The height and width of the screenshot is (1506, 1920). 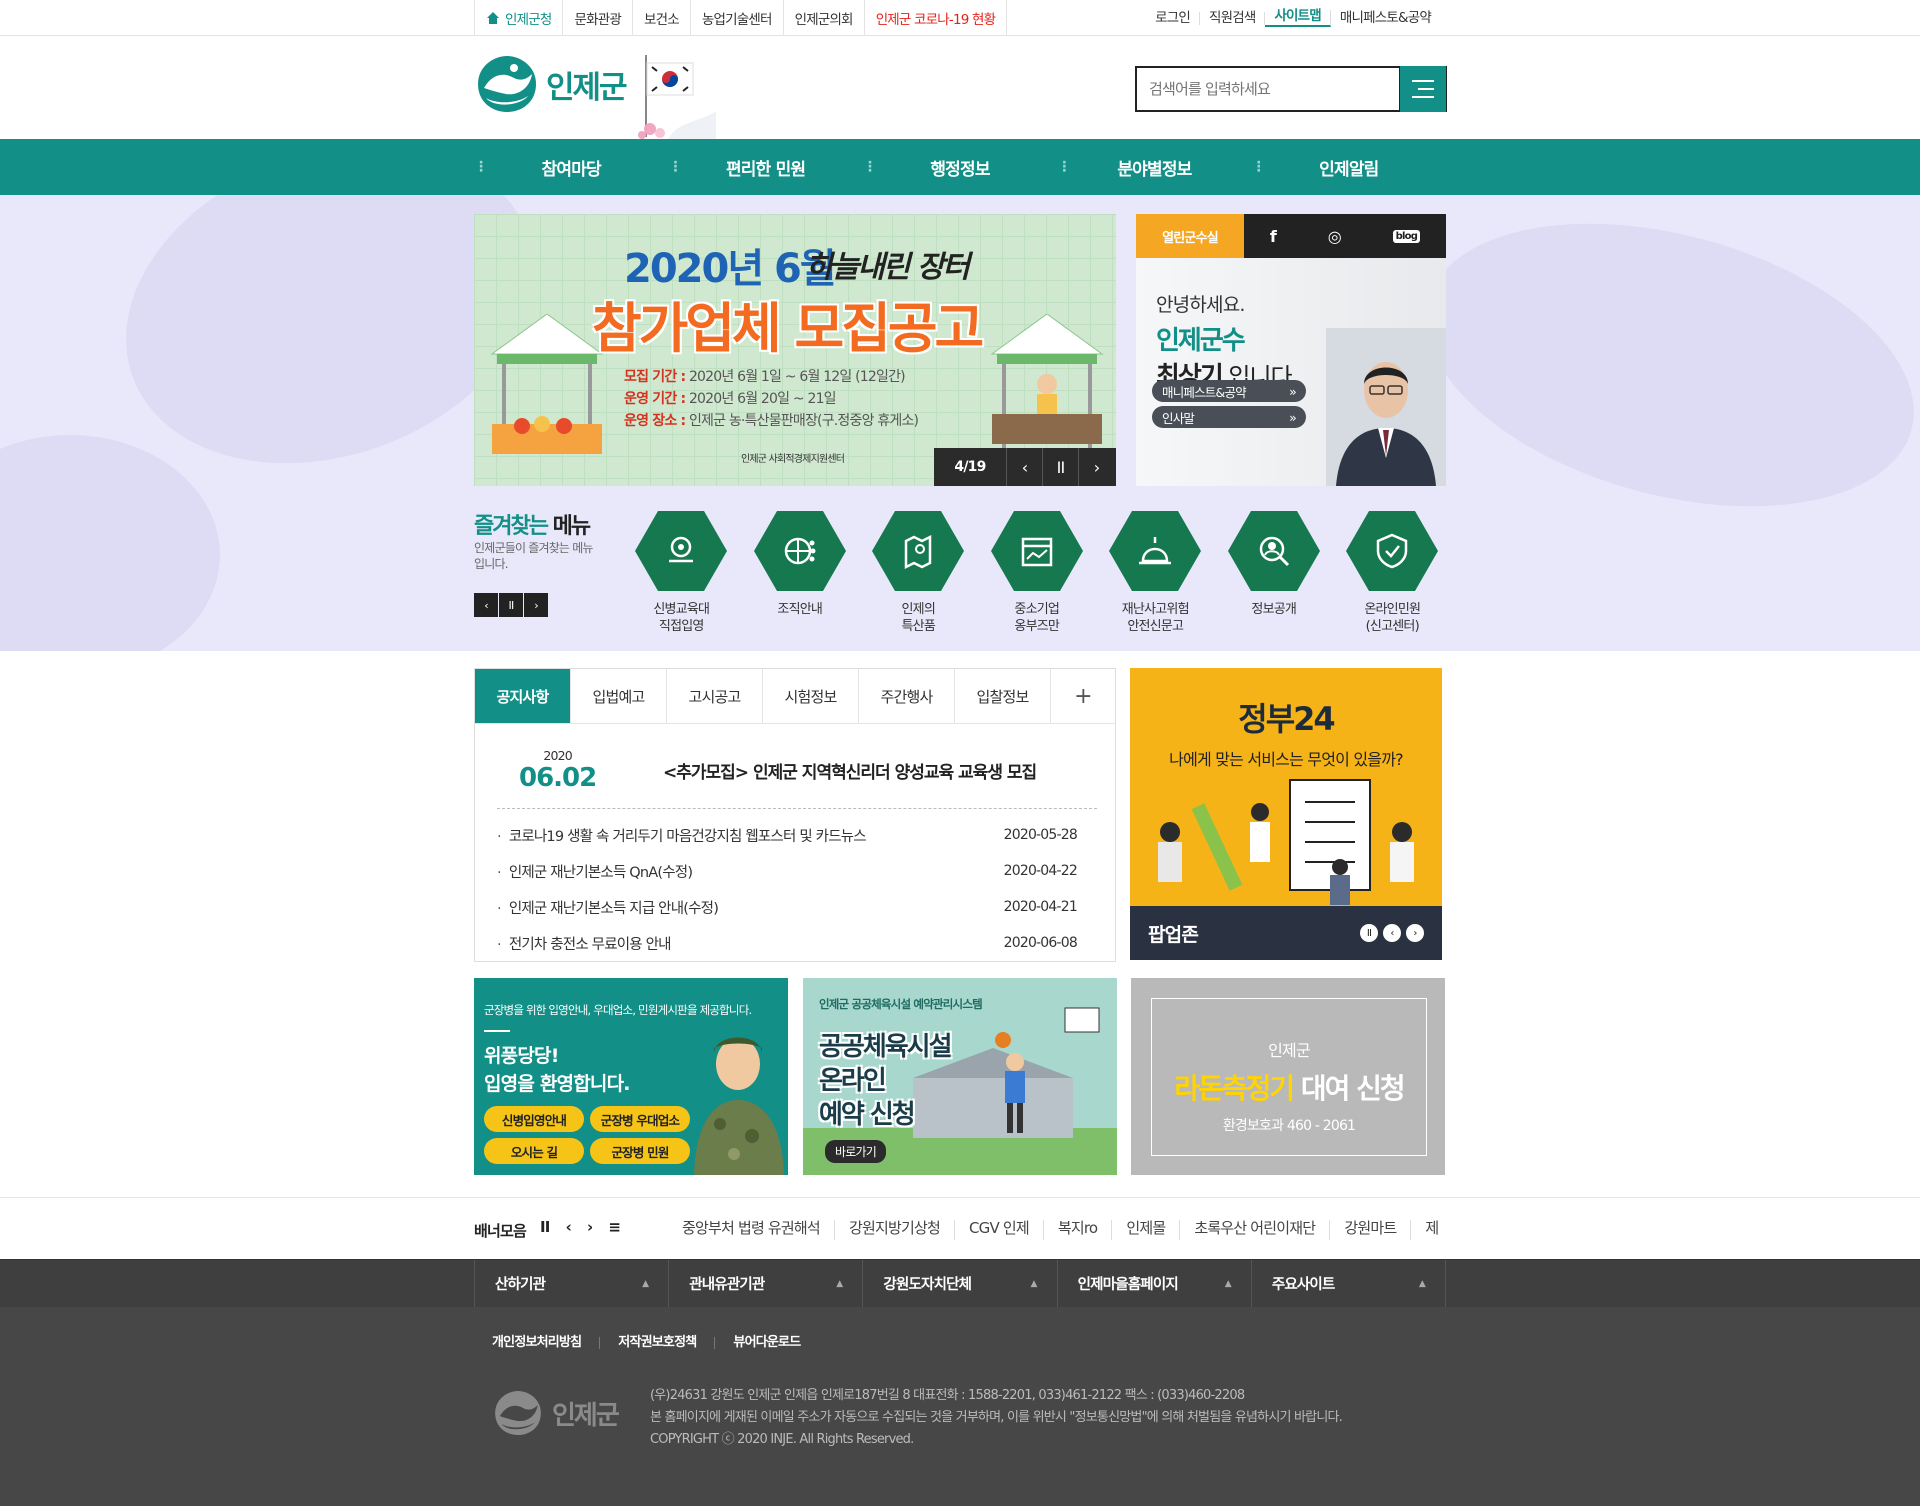 I want to click on link-health-center: 보건소, so click(x=662, y=18).